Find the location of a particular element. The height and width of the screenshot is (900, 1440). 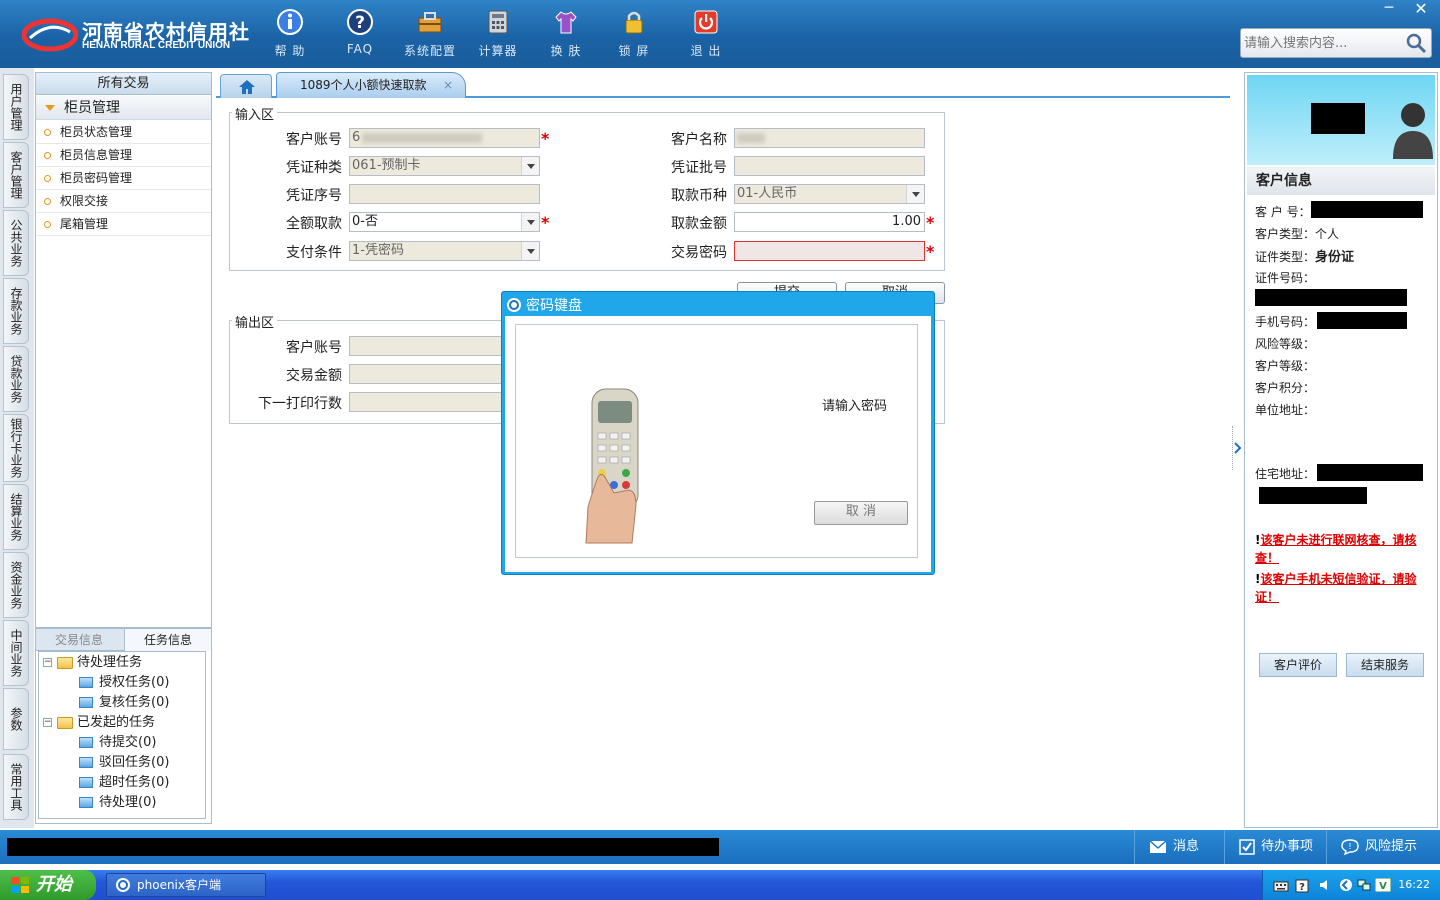

tree-leaf-timeout: 超时任务(0) is located at coordinates (124, 783).